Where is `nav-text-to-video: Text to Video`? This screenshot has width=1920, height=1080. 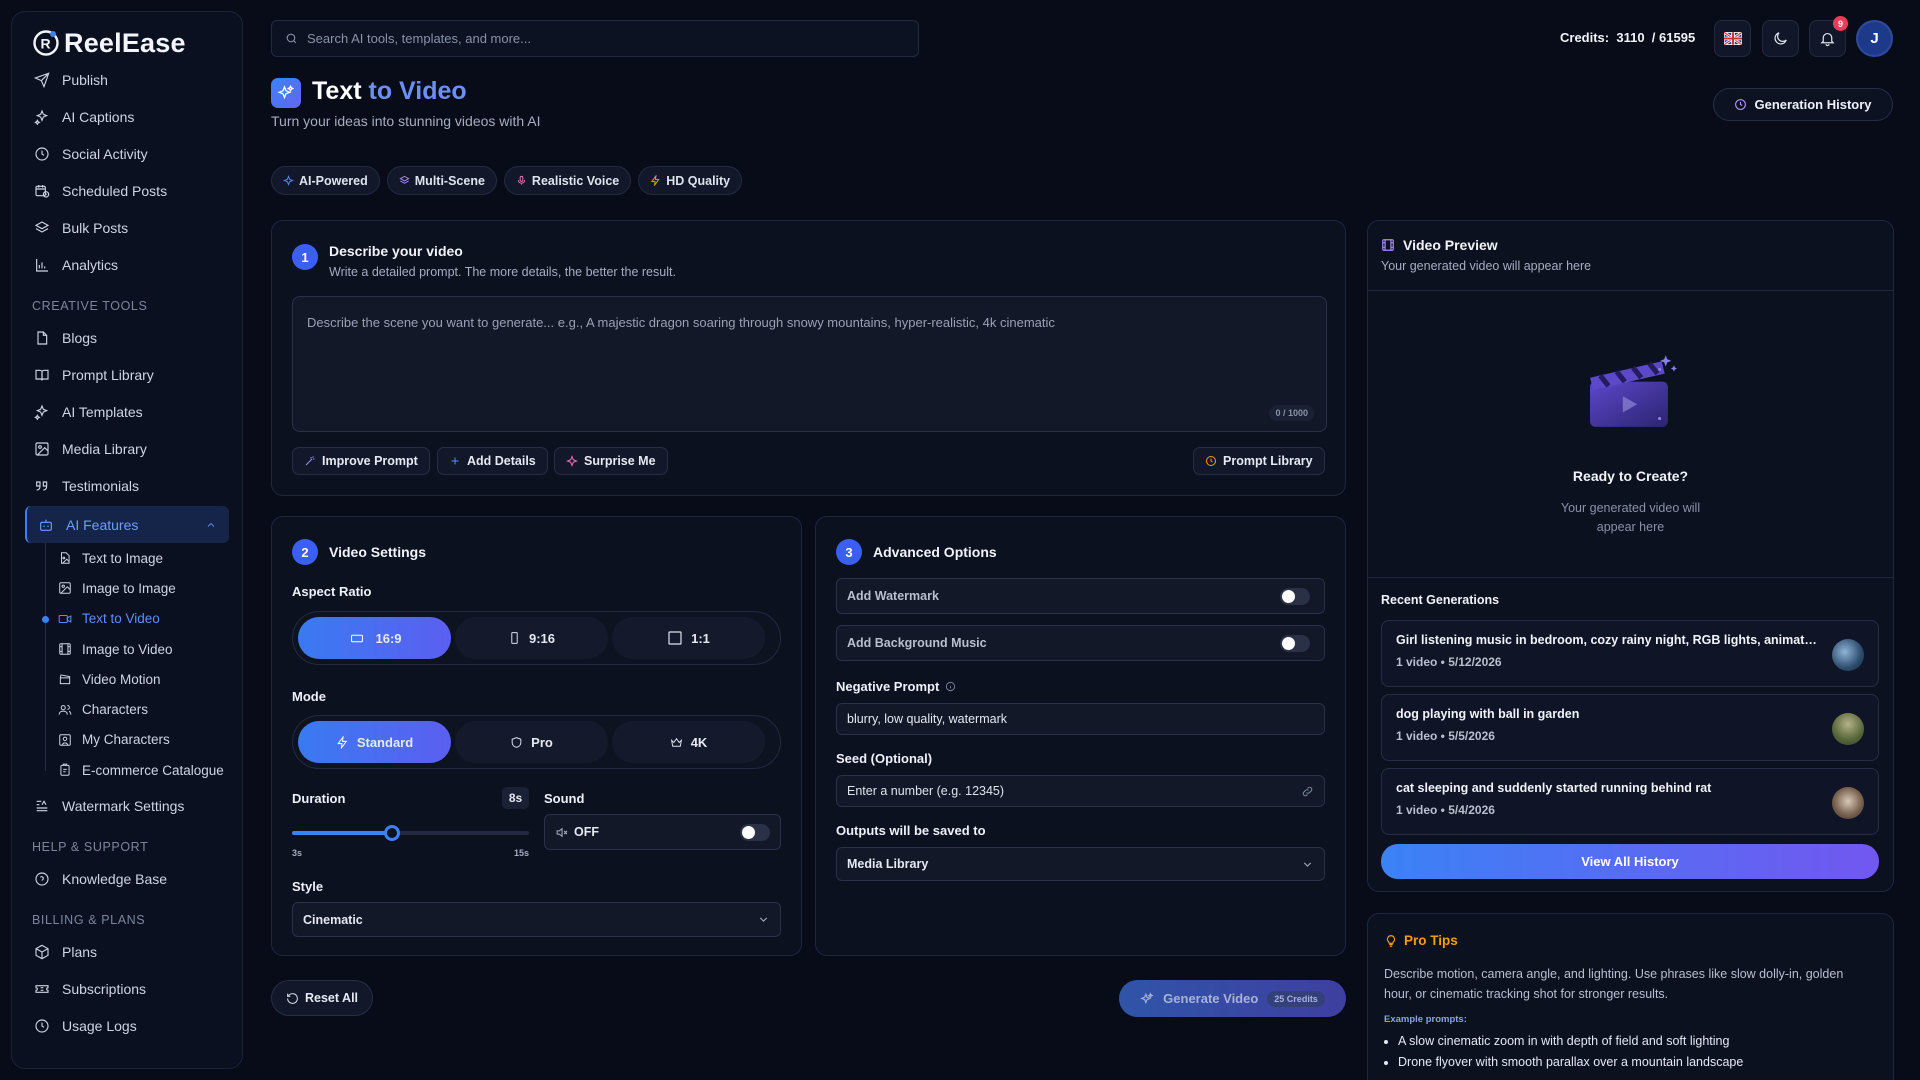
nav-text-to-video: Text to Video is located at coordinates (139, 619).